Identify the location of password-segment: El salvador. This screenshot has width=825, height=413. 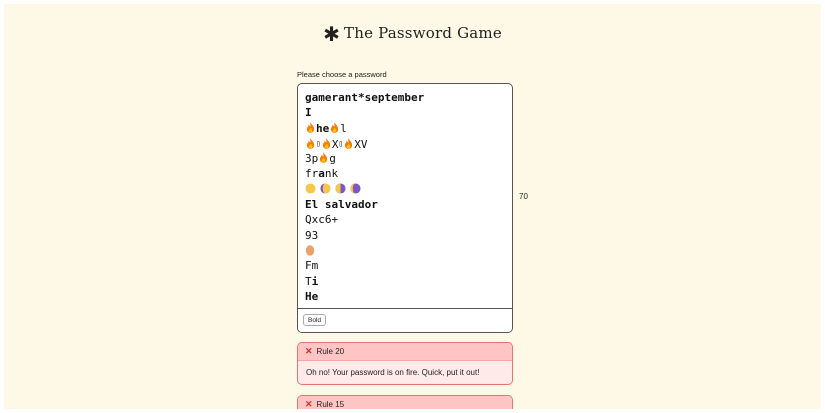
(341, 205).